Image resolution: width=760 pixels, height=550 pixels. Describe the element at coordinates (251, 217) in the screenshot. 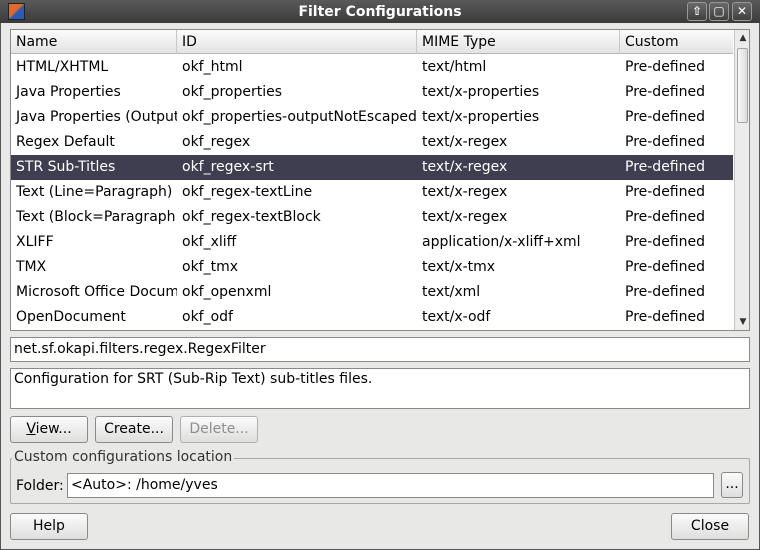

I see `cell-id: okf_regex-textBlock` at that location.